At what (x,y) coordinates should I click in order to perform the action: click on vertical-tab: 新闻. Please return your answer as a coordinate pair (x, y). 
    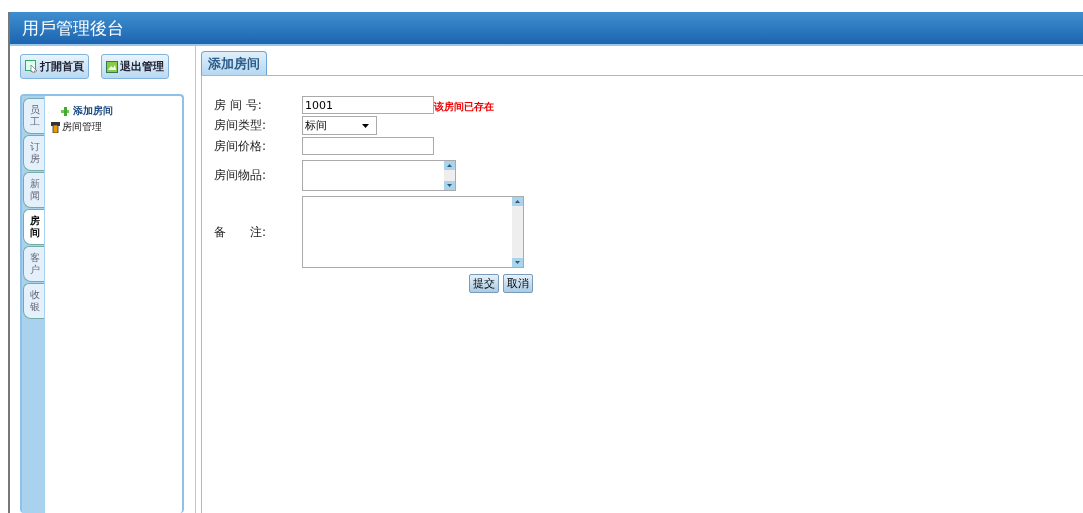
    Looking at the image, I should click on (33, 190).